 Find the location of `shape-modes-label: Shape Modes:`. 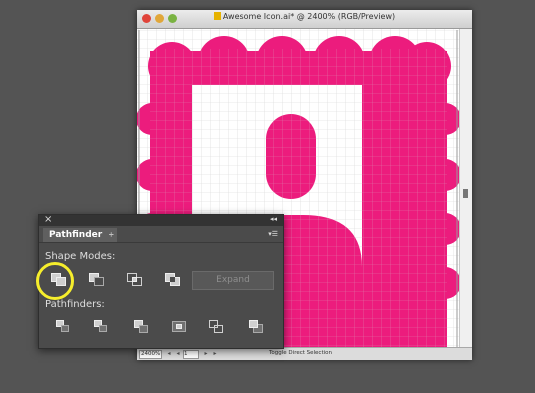

shape-modes-label: Shape Modes: is located at coordinates (80, 256).